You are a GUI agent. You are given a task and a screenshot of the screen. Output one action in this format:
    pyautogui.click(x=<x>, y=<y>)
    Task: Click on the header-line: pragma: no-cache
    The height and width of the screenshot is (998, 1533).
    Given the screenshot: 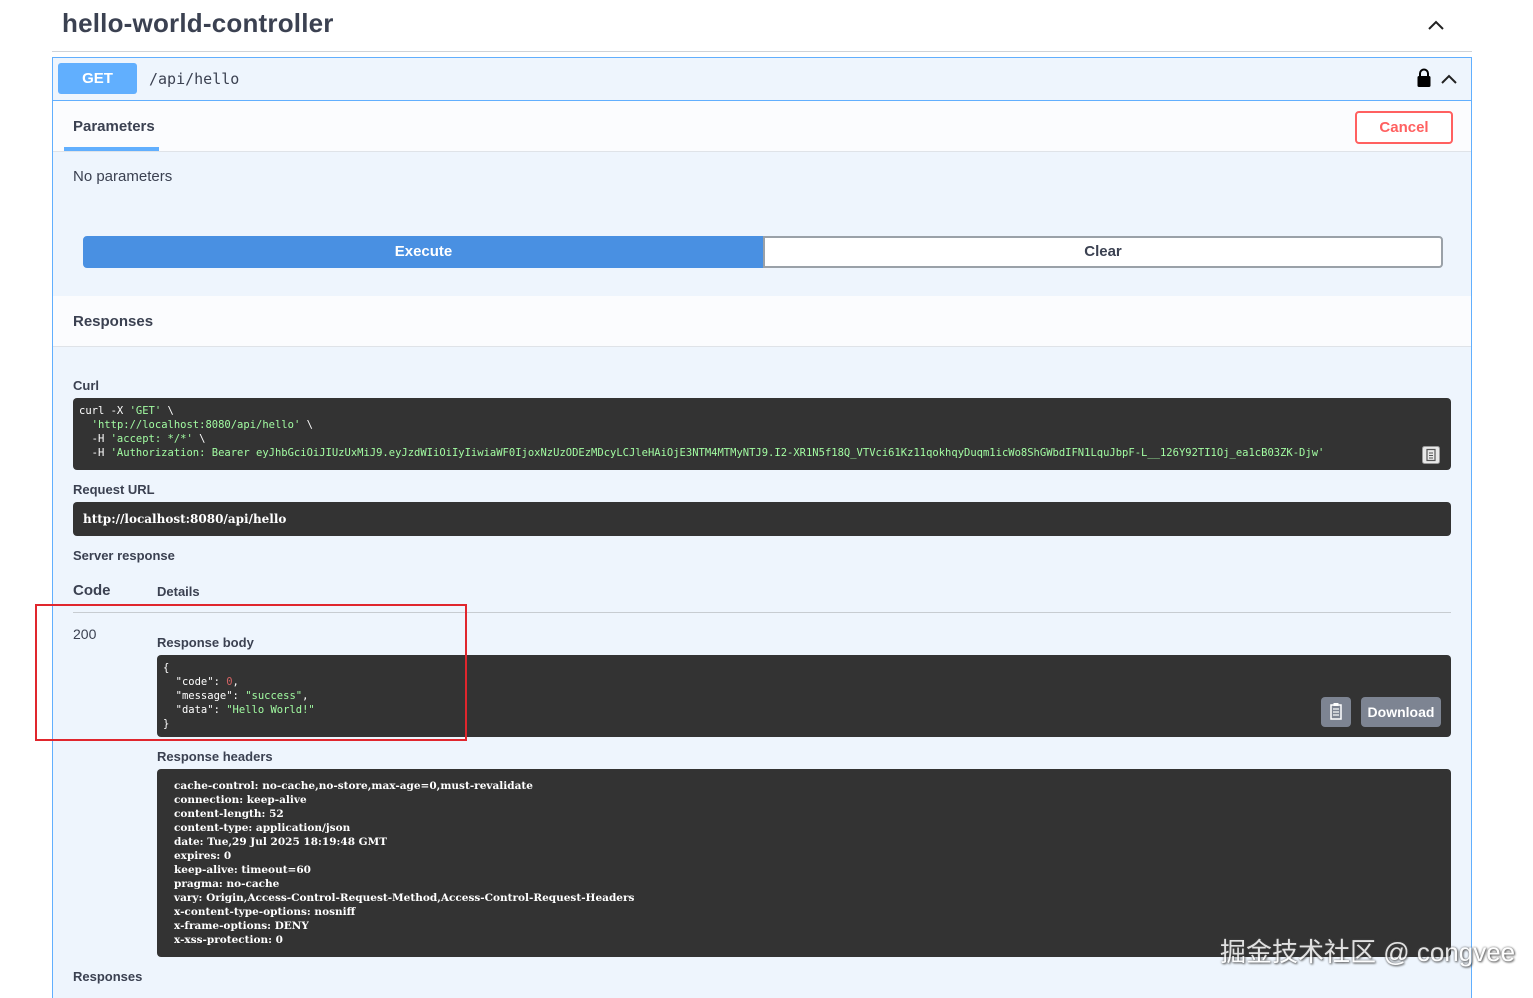 What is the action you would take?
    pyautogui.click(x=227, y=884)
    